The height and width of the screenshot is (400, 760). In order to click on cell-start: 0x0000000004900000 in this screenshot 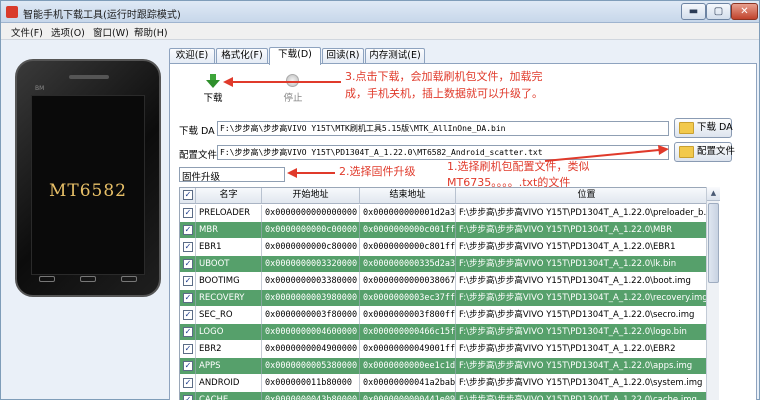, I will do `click(311, 349)`.